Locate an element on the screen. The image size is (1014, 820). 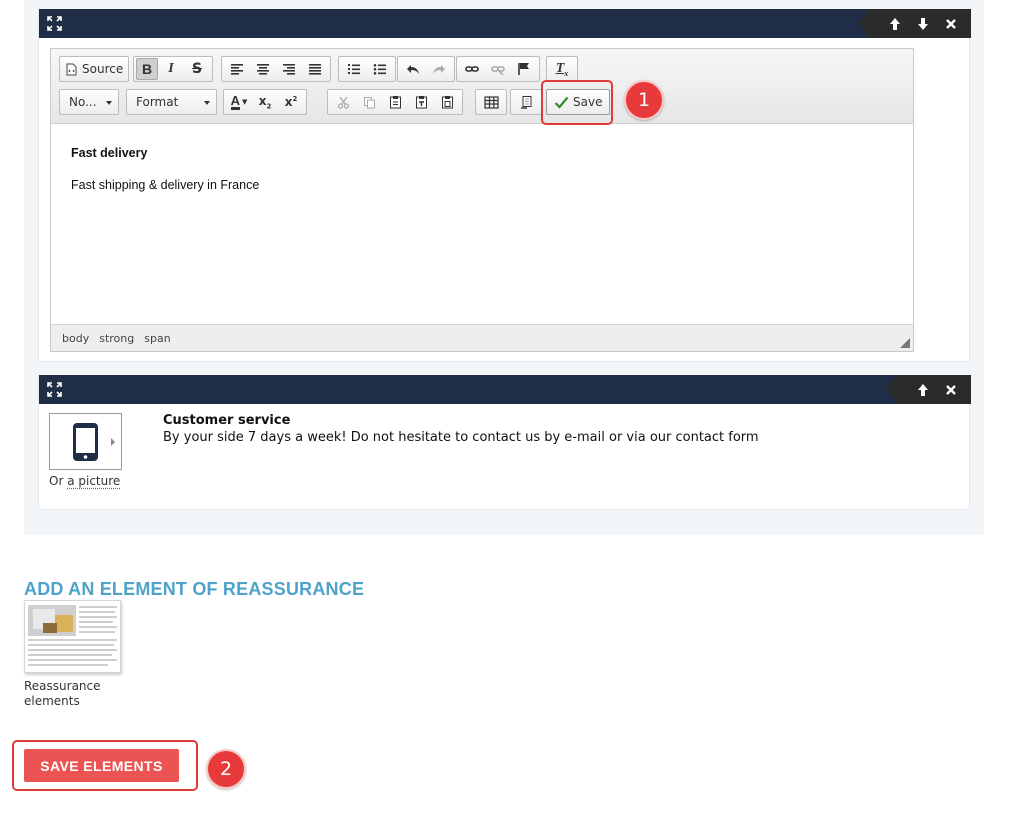
move-down-button is located at coordinates (923, 23).